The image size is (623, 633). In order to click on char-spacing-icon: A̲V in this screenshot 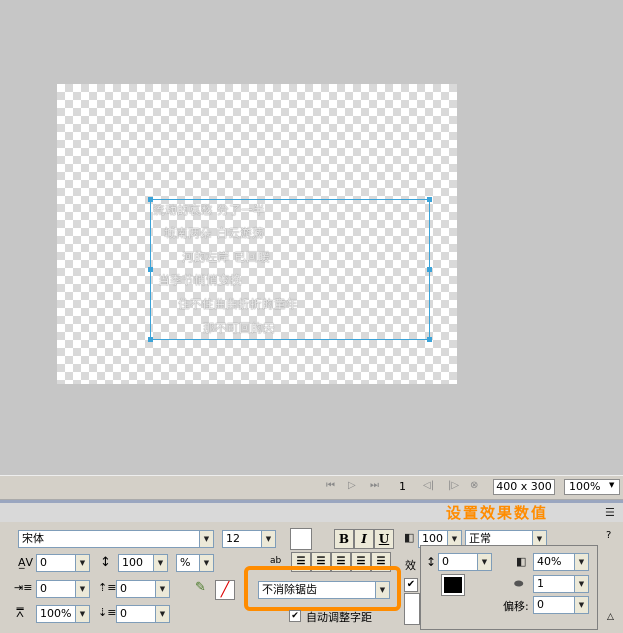, I will do `click(26, 562)`.